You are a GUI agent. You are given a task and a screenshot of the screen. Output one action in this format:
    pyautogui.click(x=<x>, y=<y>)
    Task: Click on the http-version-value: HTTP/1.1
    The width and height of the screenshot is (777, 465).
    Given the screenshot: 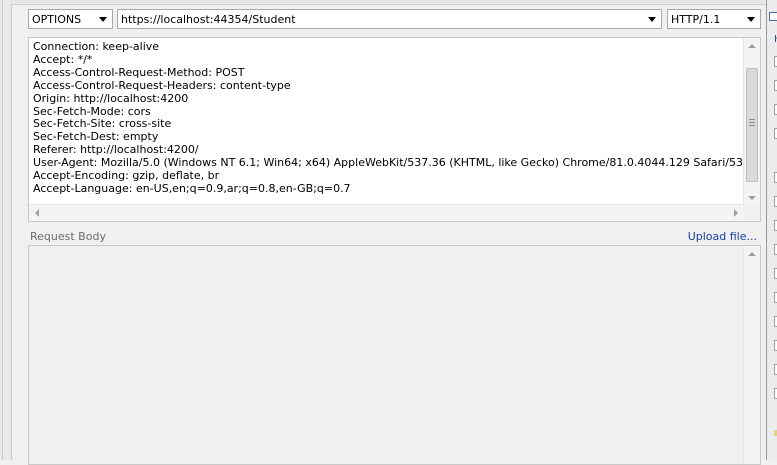 What is the action you would take?
    pyautogui.click(x=696, y=19)
    